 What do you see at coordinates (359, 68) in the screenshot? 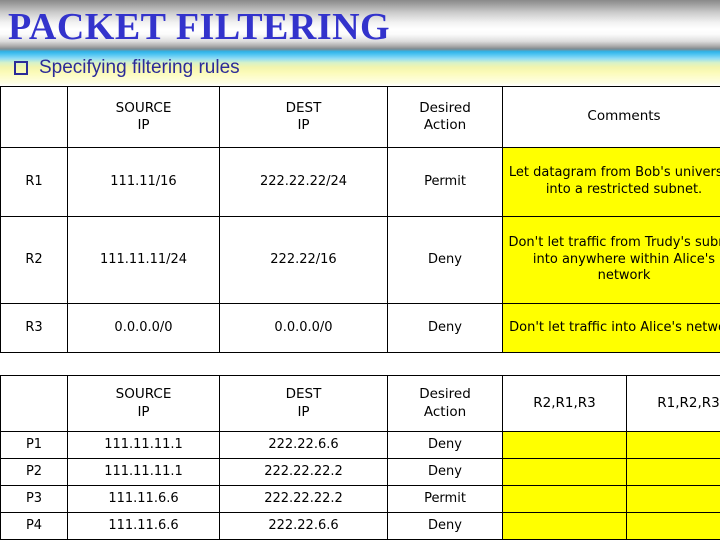
I see `subtitle-bullet-row: Specifying filtering rules` at bounding box center [359, 68].